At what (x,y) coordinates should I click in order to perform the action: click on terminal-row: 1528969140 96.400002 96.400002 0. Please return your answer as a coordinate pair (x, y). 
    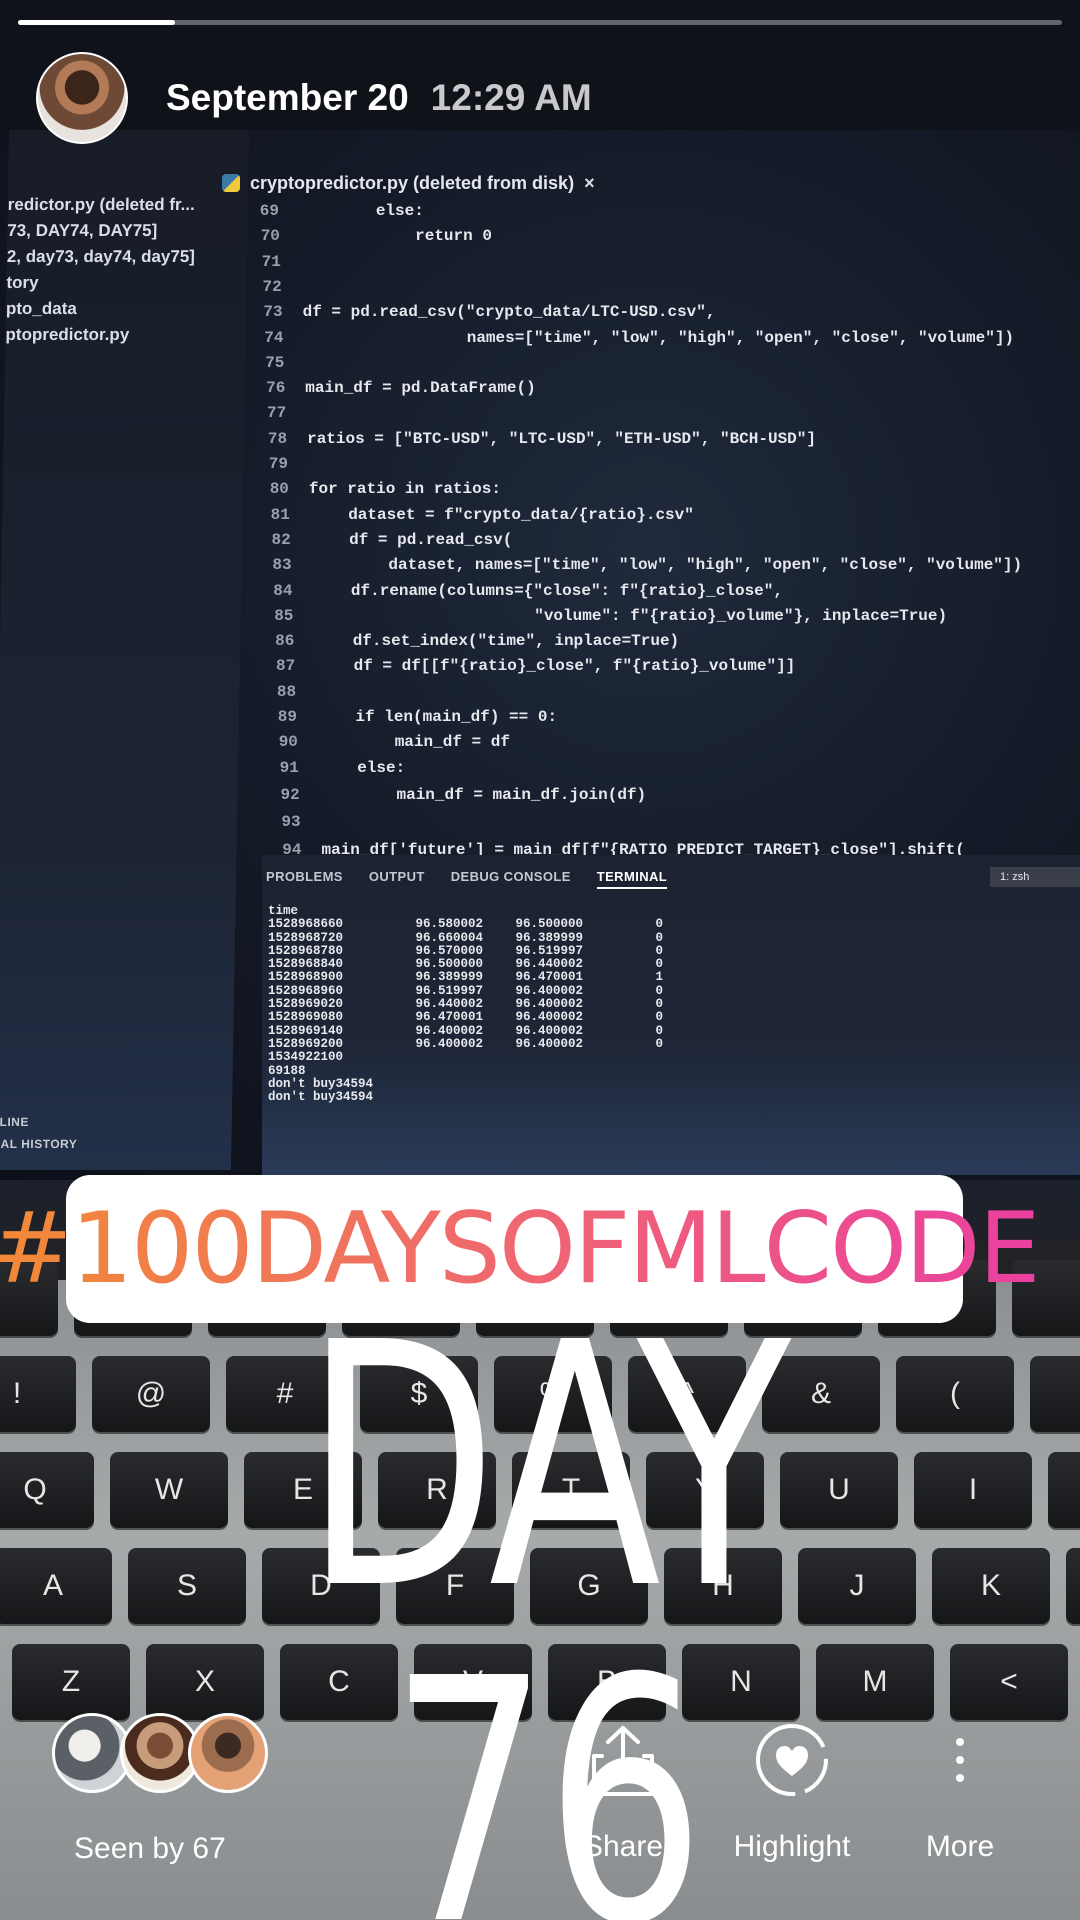
    Looking at the image, I should click on (465, 1030).